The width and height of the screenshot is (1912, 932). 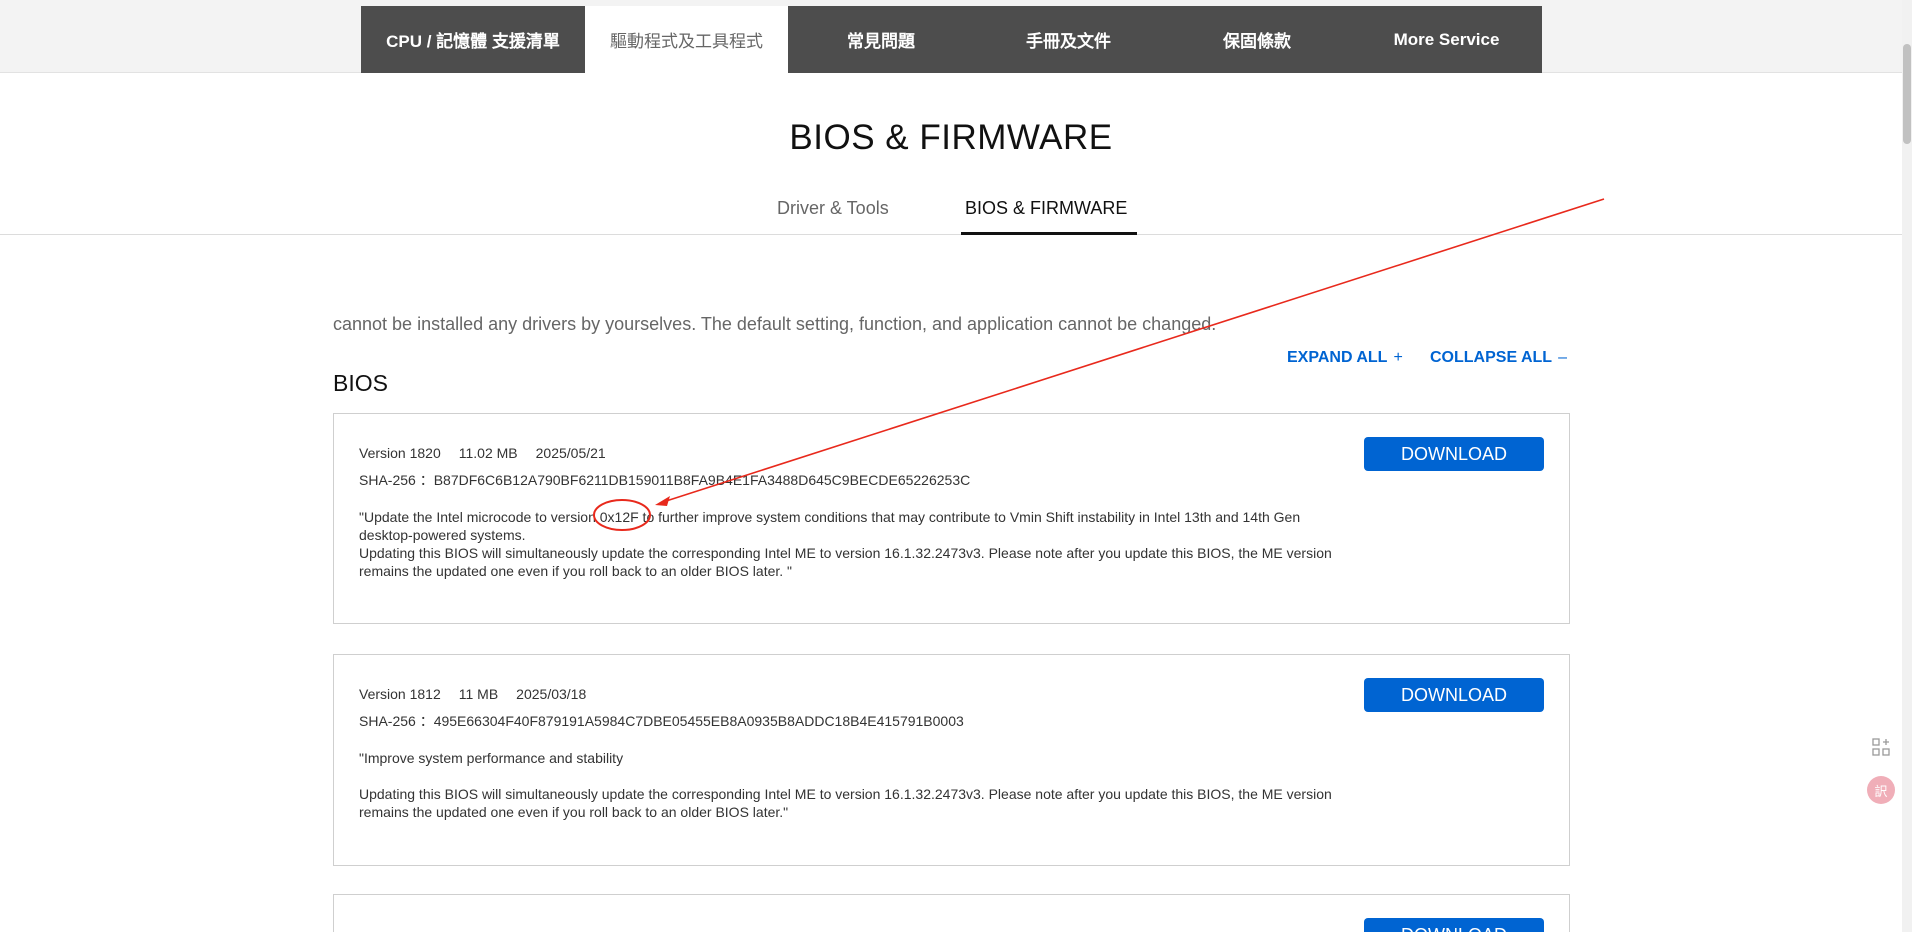 What do you see at coordinates (686, 39) in the screenshot?
I see `tab-drivers-utilities: 驅動程式及工具程式` at bounding box center [686, 39].